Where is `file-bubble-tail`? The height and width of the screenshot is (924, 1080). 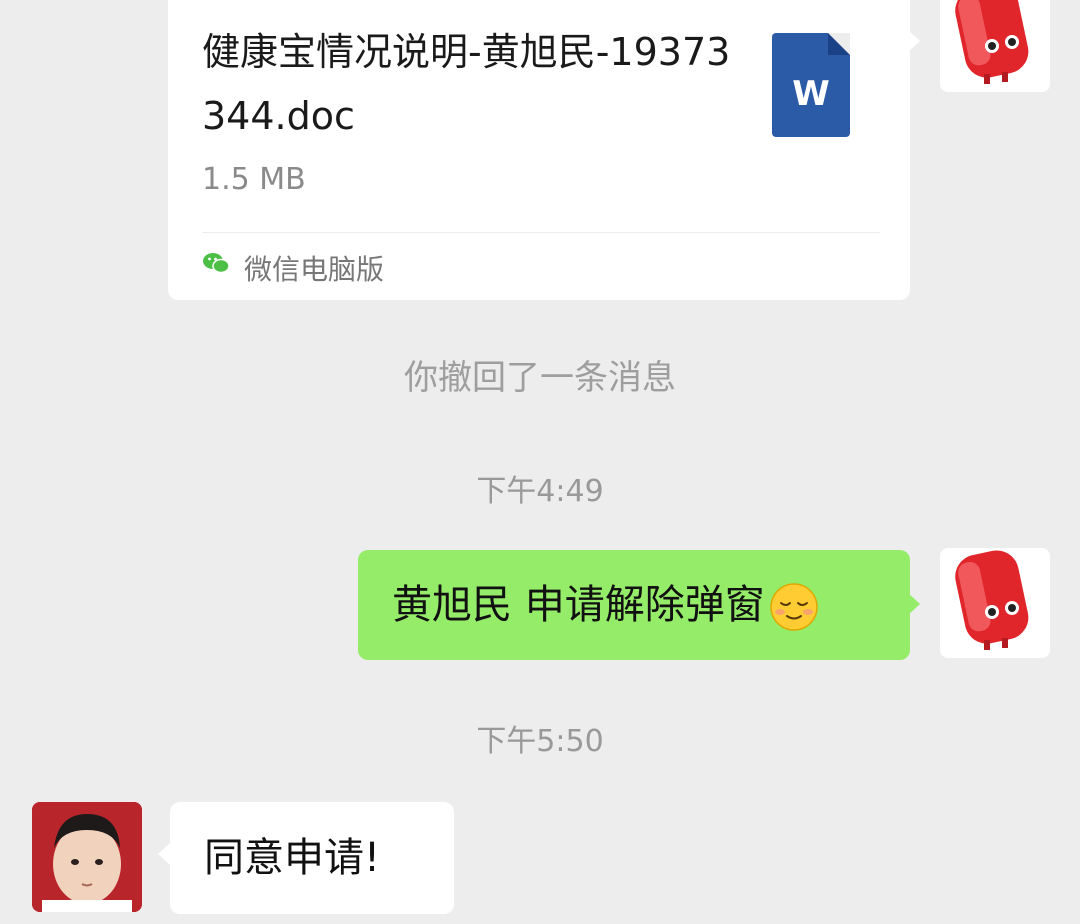 file-bubble-tail is located at coordinates (914, 41).